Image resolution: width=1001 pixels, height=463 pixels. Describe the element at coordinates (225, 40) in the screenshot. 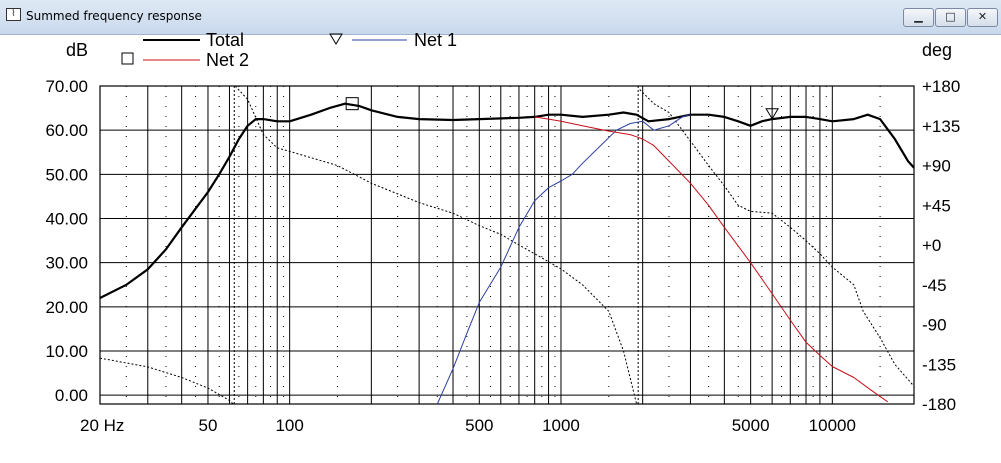

I see `legend-label: Total` at that location.